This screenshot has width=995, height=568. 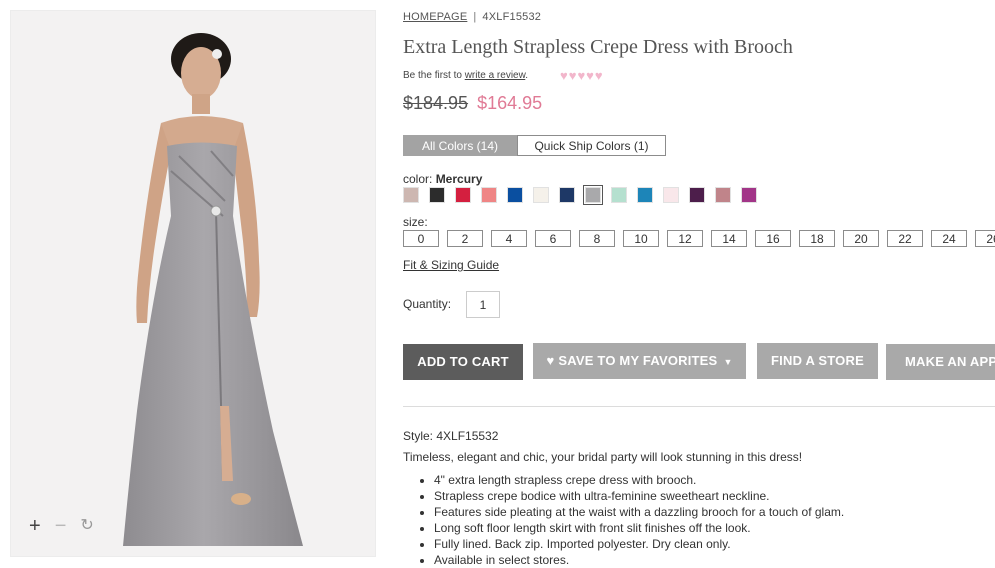 What do you see at coordinates (591, 145) in the screenshot?
I see `tab-quick-ship-colors: Quick Ship Colors (1)` at bounding box center [591, 145].